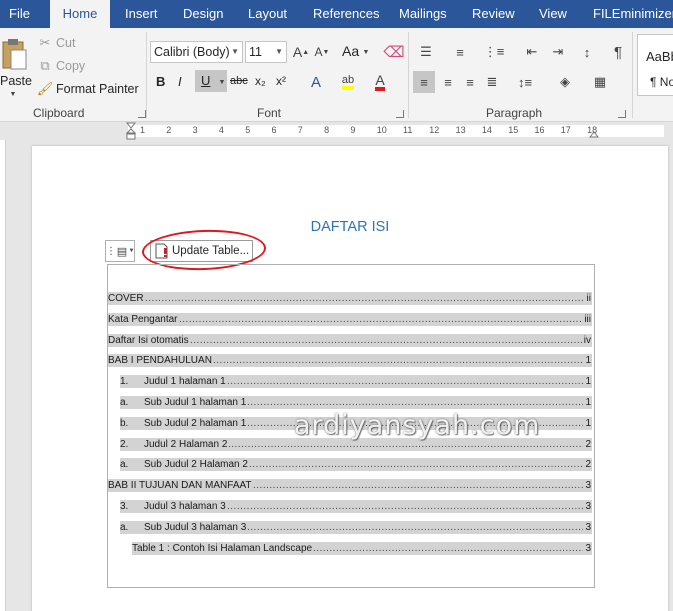 The image size is (673, 611). What do you see at coordinates (195, 423) in the screenshot?
I see `toc-entry-label: Sub Judul 2 halaman 1` at bounding box center [195, 423].